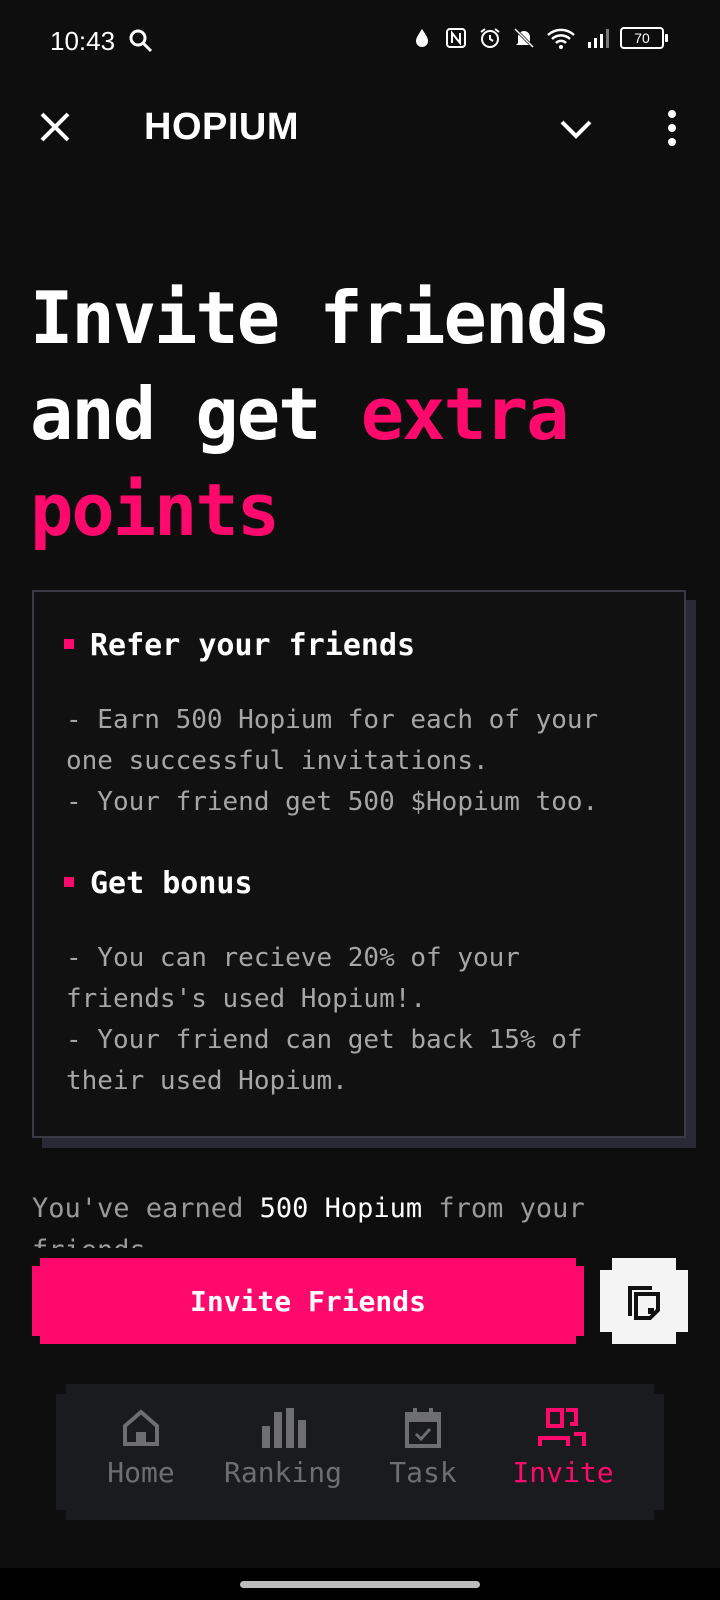  Describe the element at coordinates (598, 38) in the screenshot. I see `signal-icon` at that location.